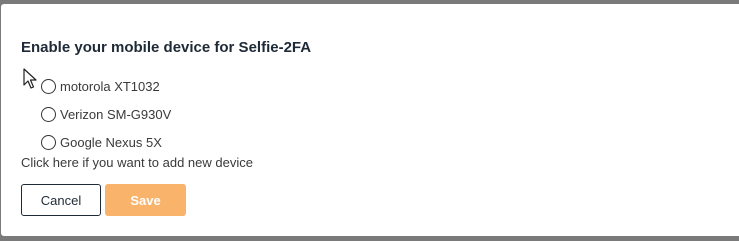 Image resolution: width=739 pixels, height=241 pixels. I want to click on device-option-label: Verizon SM-G930V, so click(116, 114).